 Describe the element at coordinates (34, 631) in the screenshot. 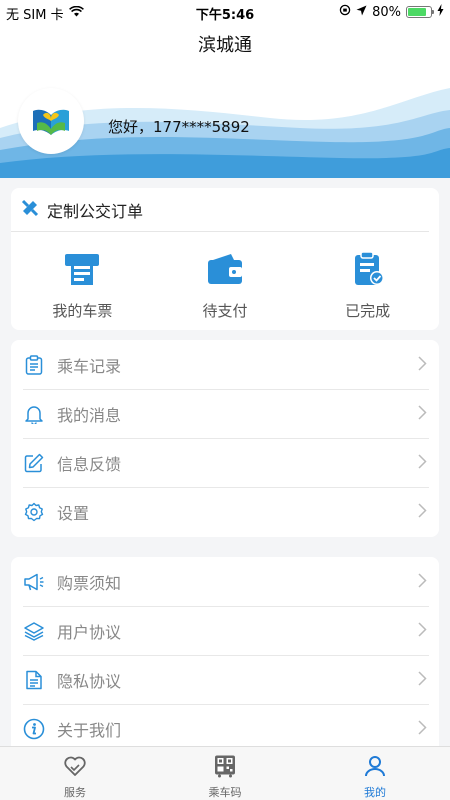

I see `layers-icon` at that location.